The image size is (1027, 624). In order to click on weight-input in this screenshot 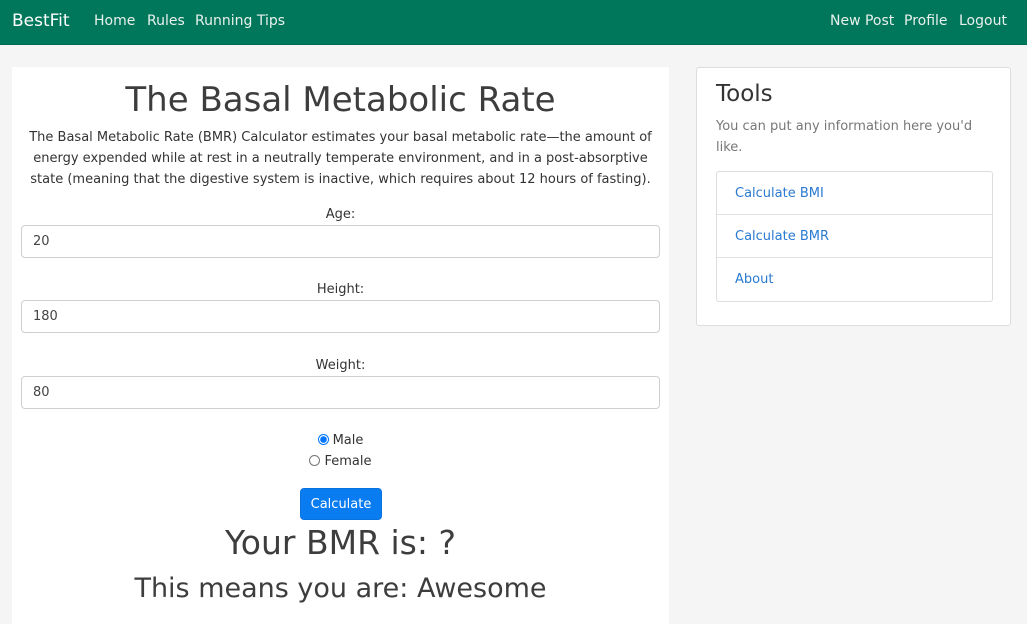, I will do `click(340, 392)`.